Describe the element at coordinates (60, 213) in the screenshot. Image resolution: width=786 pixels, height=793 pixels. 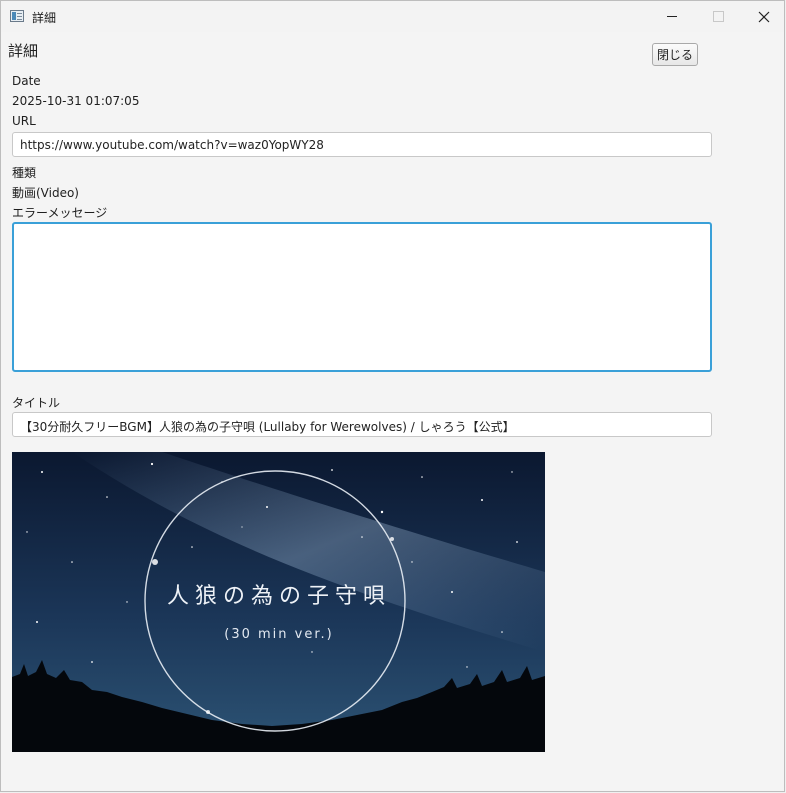
I see `error-message-label: エラーメッセージ` at that location.